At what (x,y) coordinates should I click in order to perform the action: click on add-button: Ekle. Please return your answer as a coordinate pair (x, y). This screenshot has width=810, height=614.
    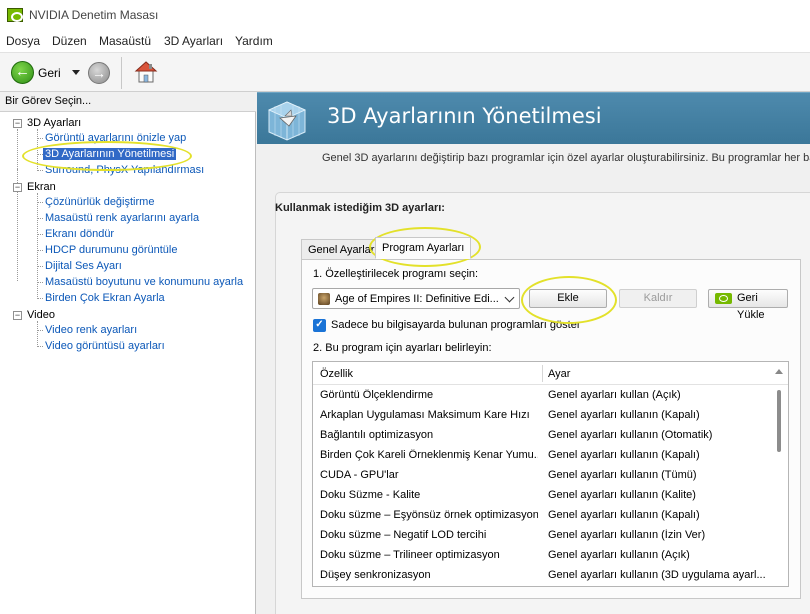
    Looking at the image, I should click on (568, 298).